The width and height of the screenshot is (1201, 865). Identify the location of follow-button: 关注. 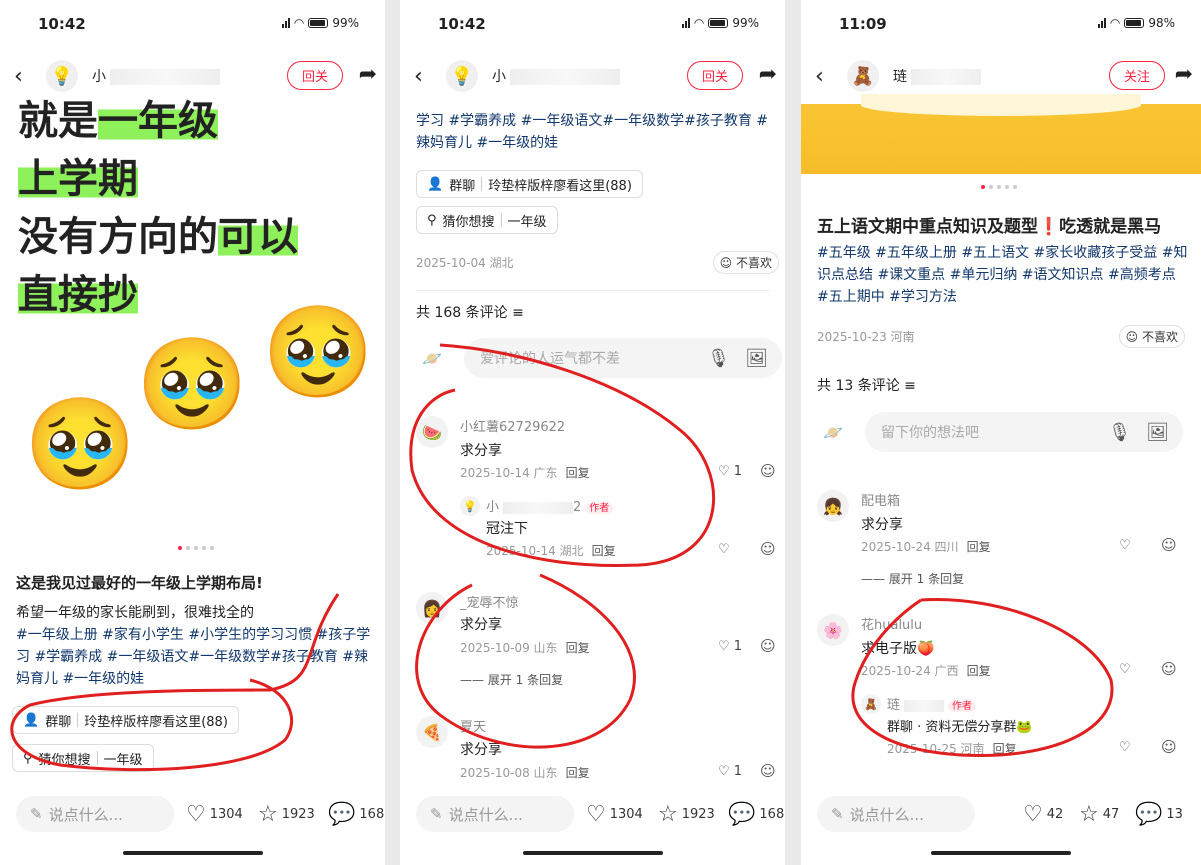
(1136, 75).